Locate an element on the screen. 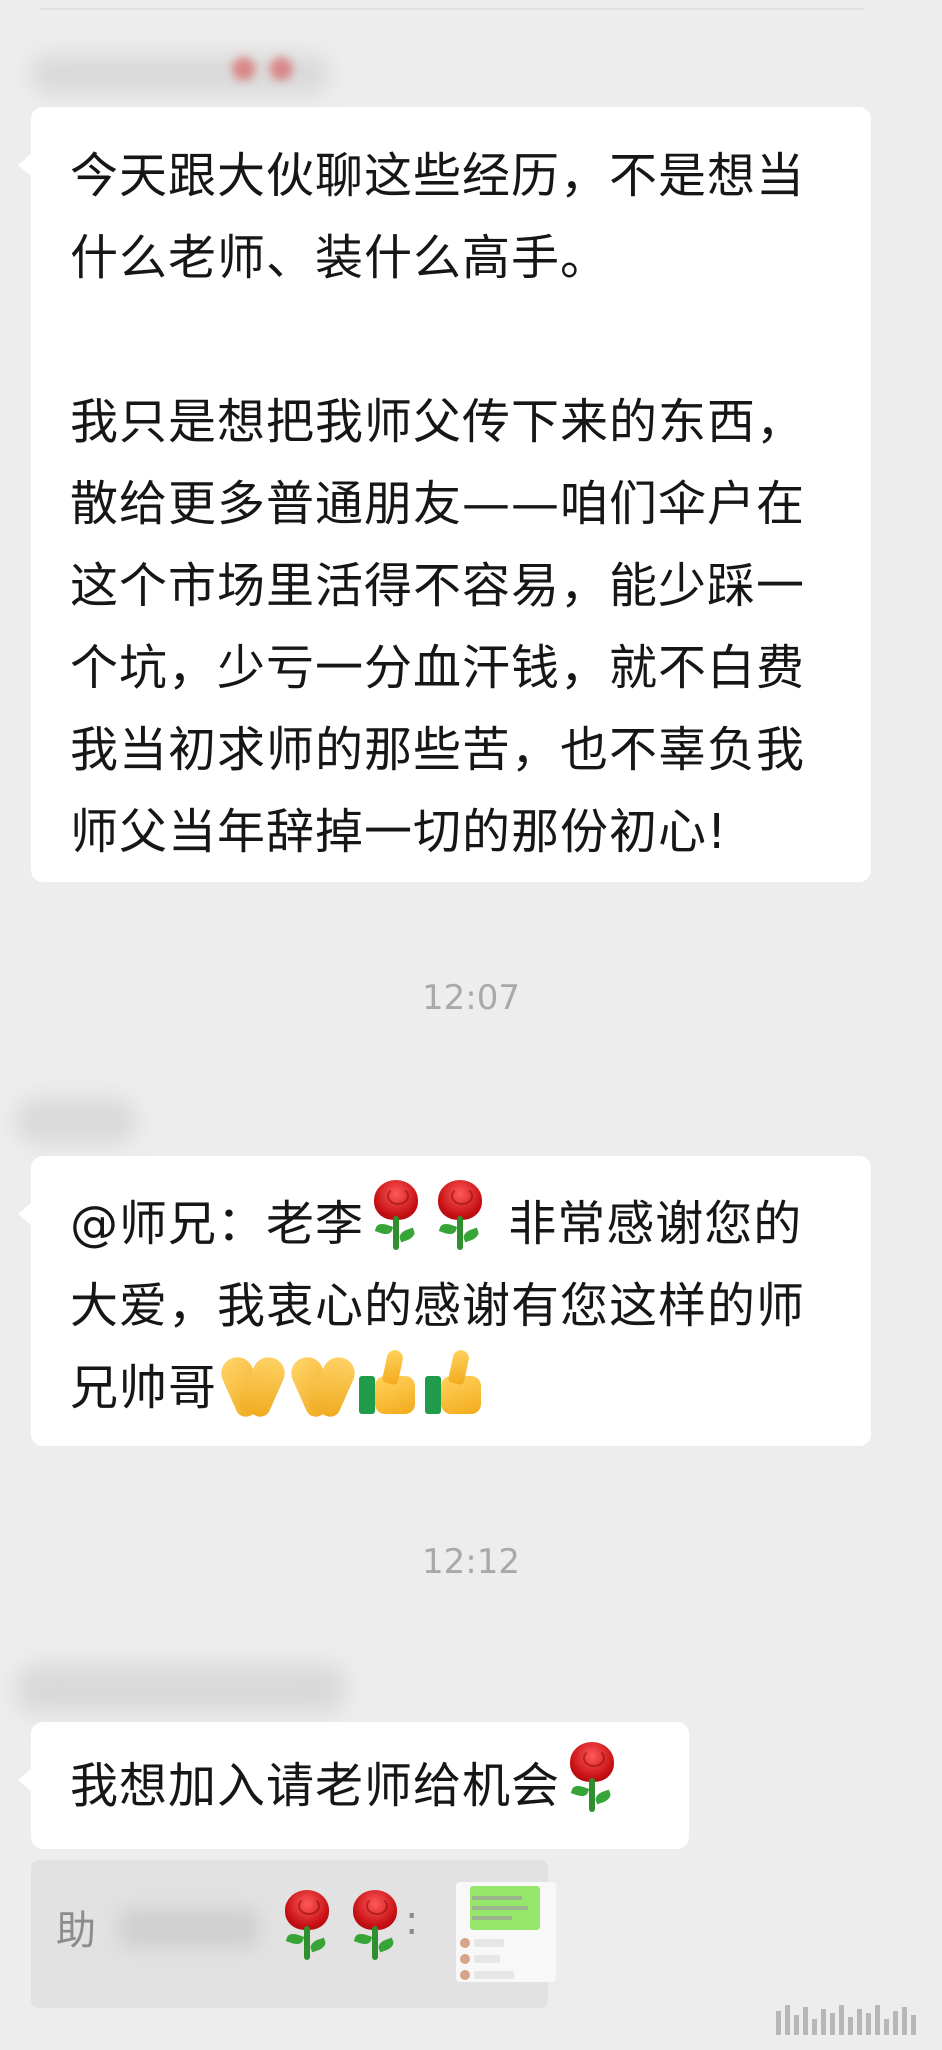 The width and height of the screenshot is (942, 2050). sender-name-blurred is located at coordinates (181, 1689).